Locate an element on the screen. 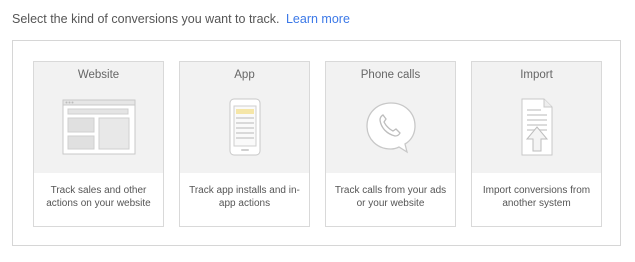 This screenshot has height=262, width=635. card-header: App is located at coordinates (244, 117).